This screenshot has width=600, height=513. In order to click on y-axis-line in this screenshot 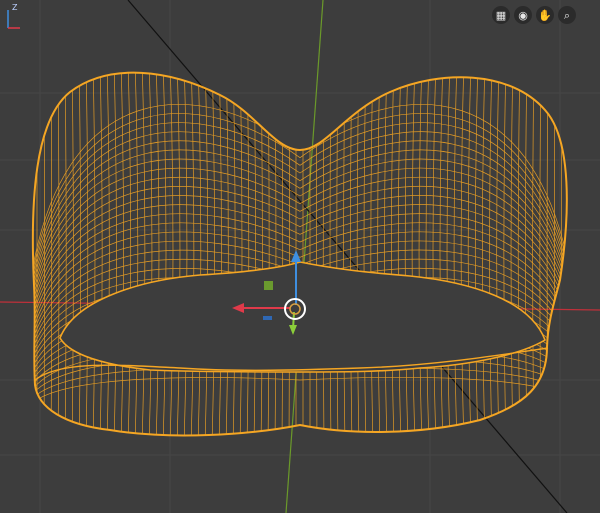, I will do `click(304, 256)`.